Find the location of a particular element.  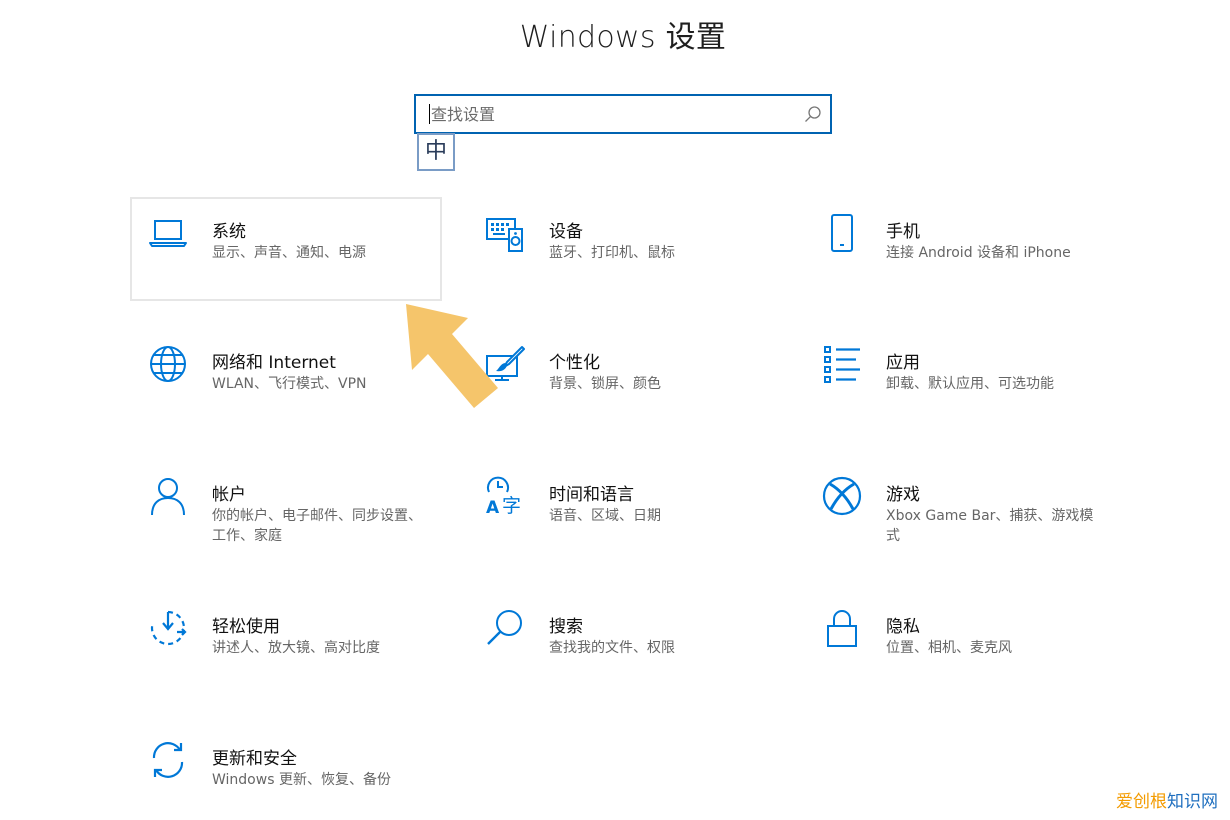

lock-icon is located at coordinates (842, 628).